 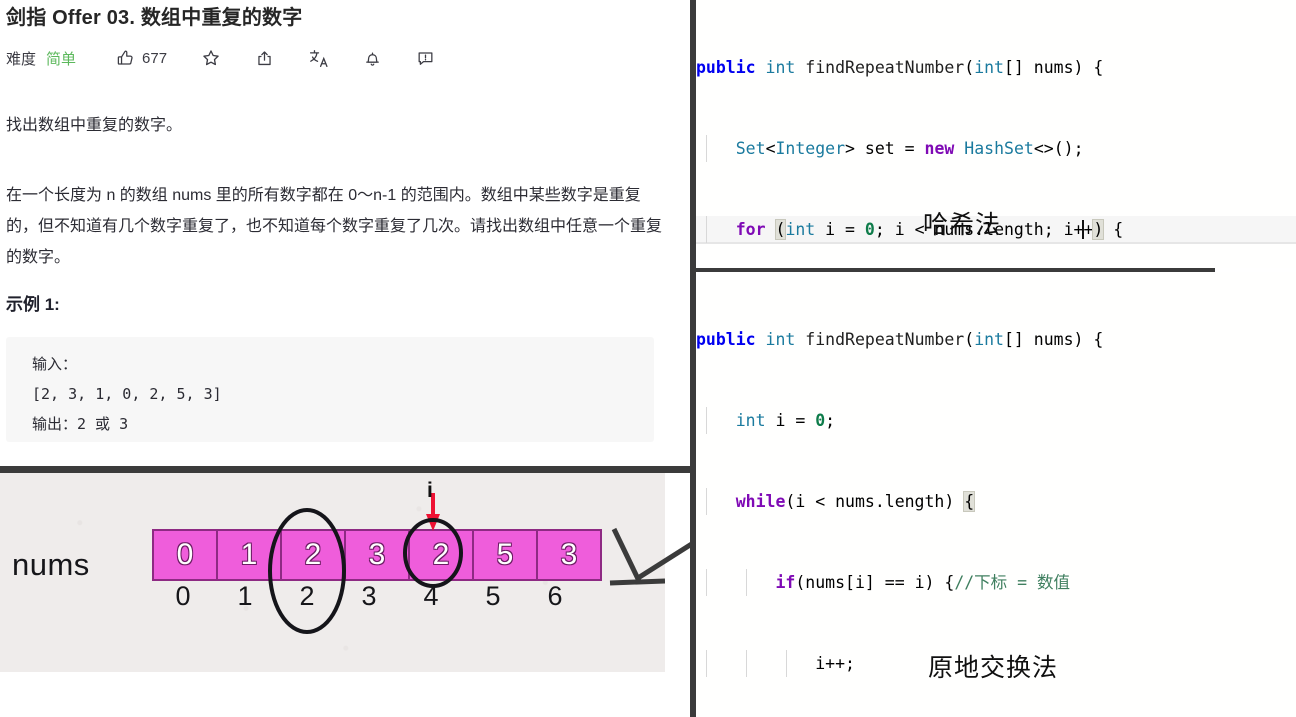 I want to click on code-line: int i = 0;, so click(x=996, y=420).